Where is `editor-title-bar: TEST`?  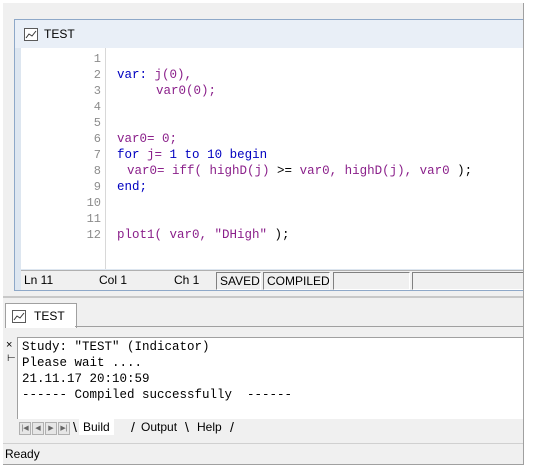
editor-title-bar: TEST is located at coordinates (269, 34).